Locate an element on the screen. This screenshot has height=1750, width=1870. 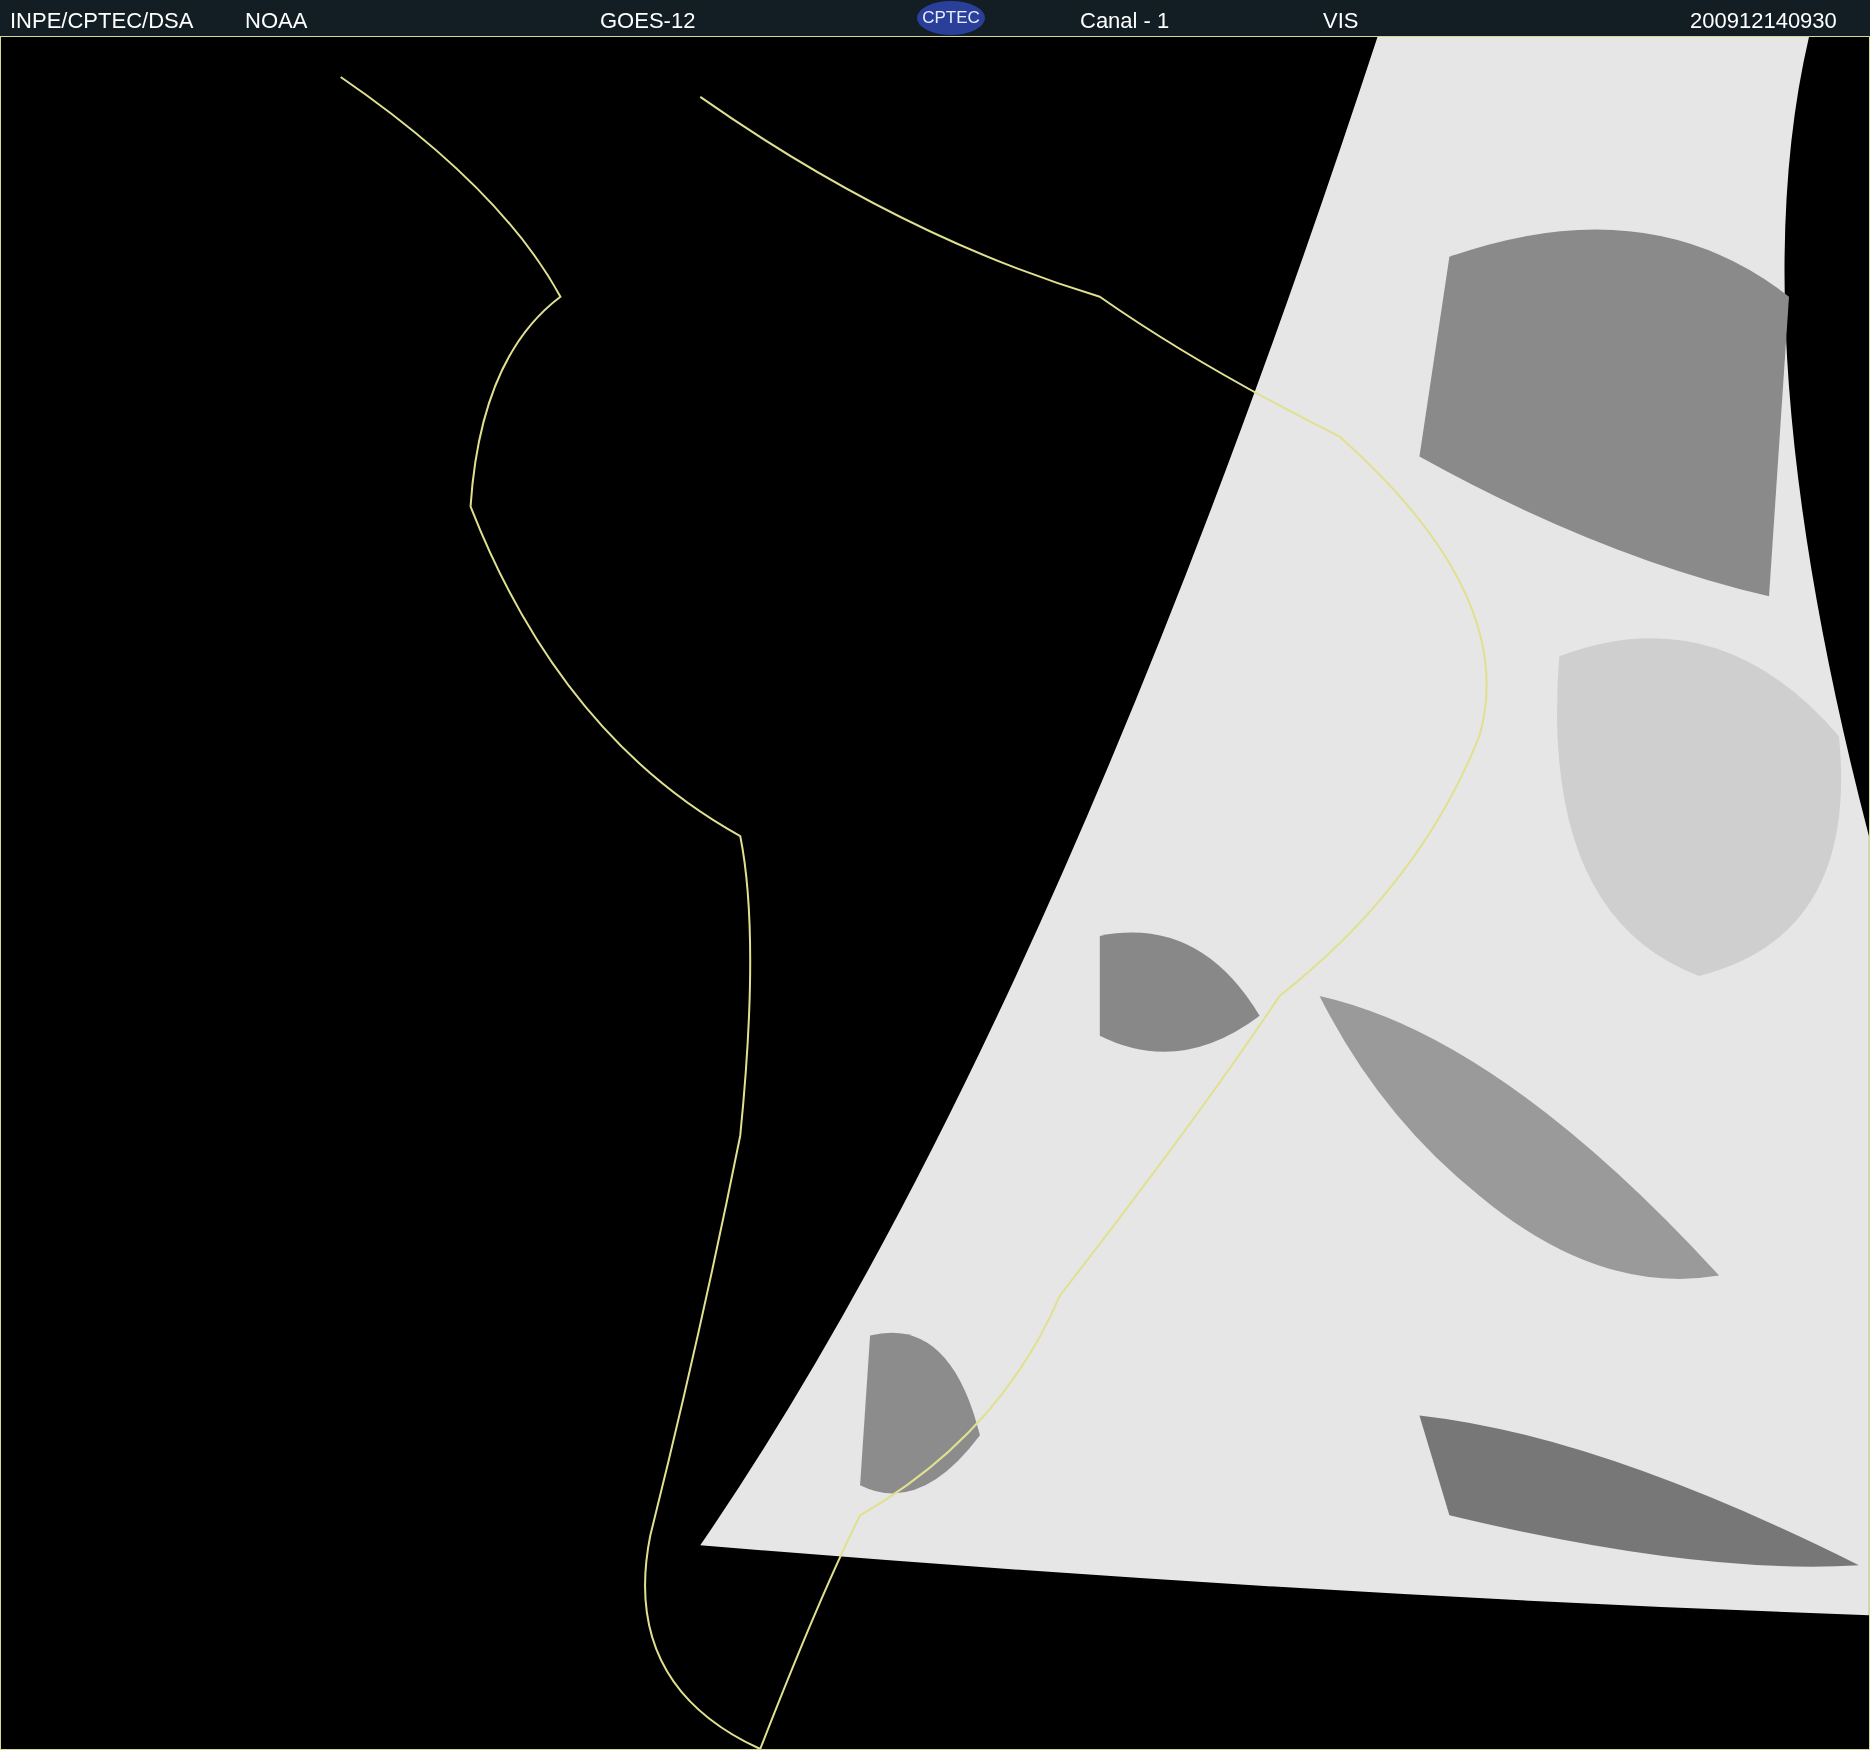
channel-label: Canal - 1 is located at coordinates (1125, 21).